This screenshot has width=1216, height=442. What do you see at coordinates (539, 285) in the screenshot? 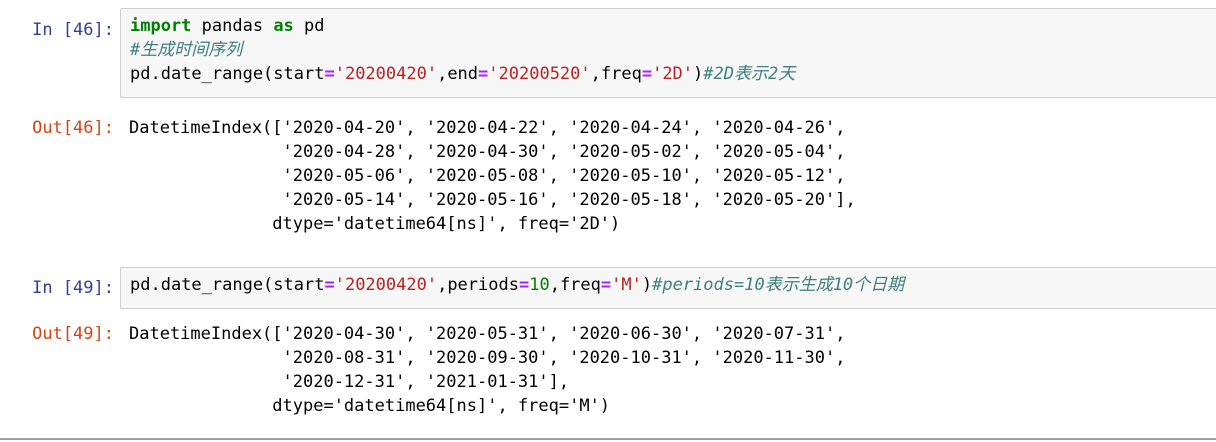
I see `number-literal: 10` at bounding box center [539, 285].